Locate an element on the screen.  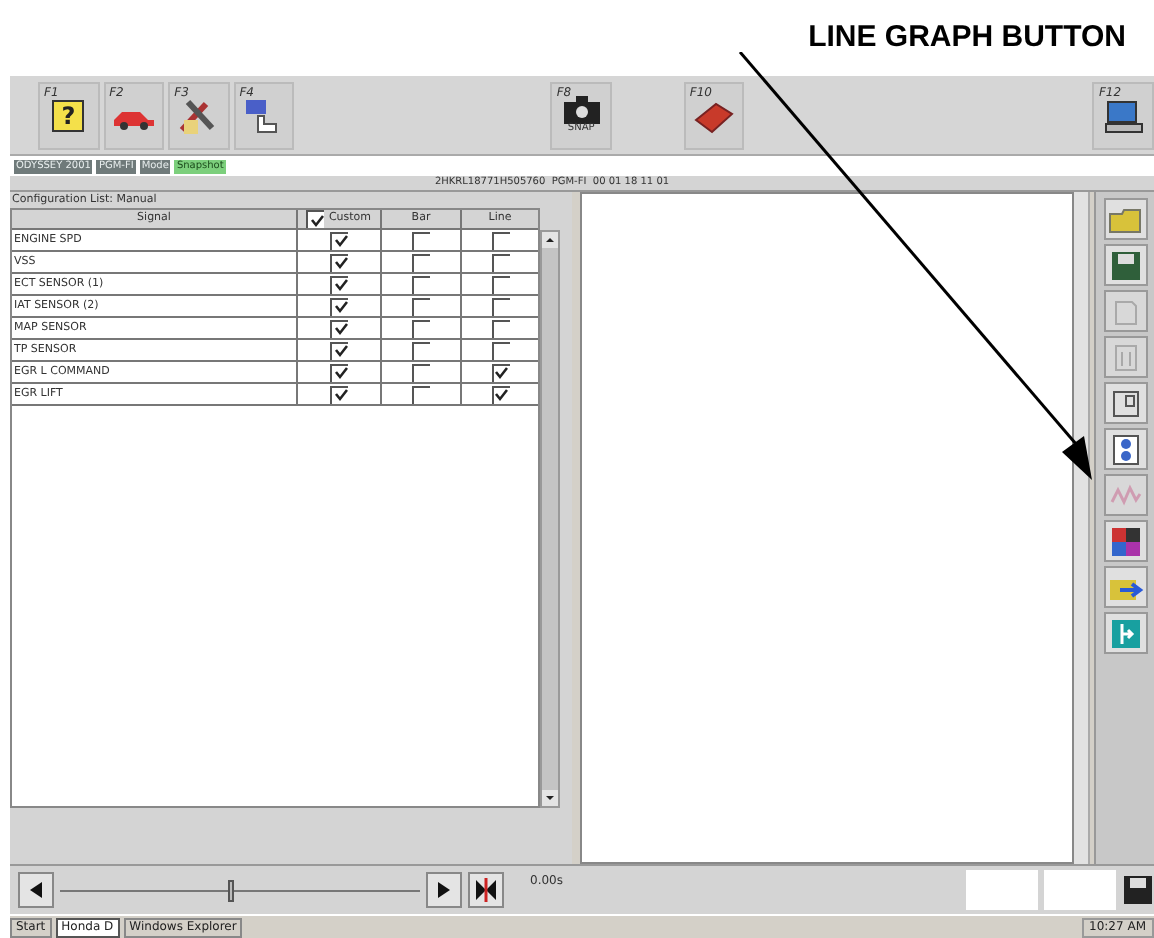
left-triangle-icon is located at coordinates (36, 890).